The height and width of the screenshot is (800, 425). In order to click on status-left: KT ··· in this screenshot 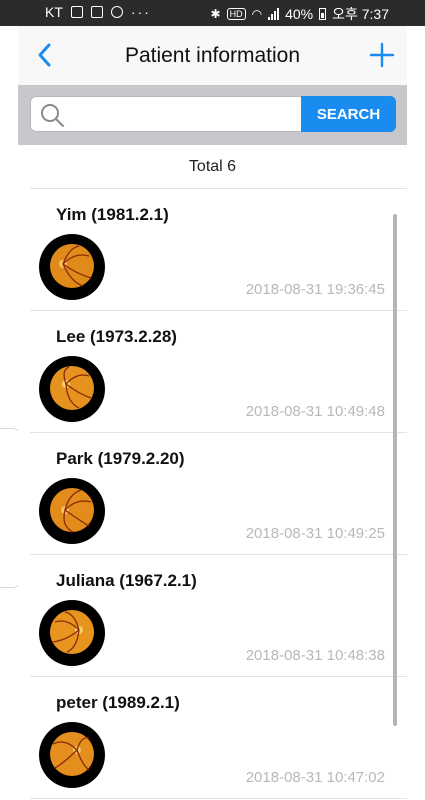, I will do `click(98, 12)`.